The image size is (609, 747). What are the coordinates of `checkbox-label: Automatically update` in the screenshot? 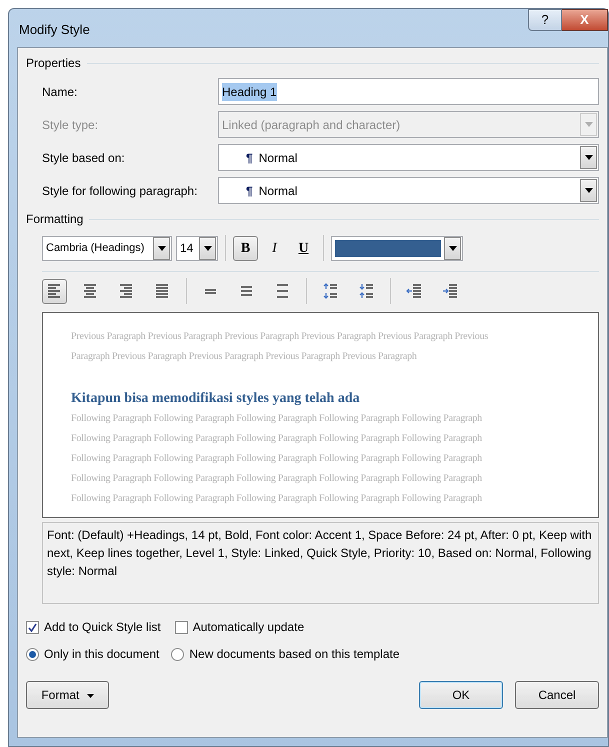 It's located at (248, 627).